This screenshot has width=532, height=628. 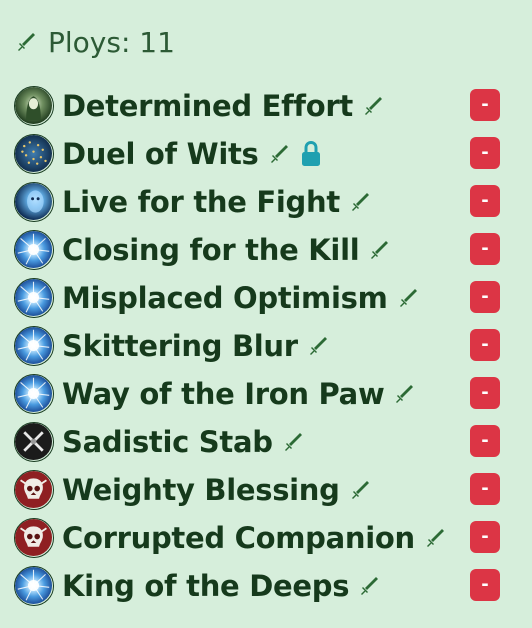 I want to click on ploy-row: Corrupted Companion -, so click(x=266, y=538).